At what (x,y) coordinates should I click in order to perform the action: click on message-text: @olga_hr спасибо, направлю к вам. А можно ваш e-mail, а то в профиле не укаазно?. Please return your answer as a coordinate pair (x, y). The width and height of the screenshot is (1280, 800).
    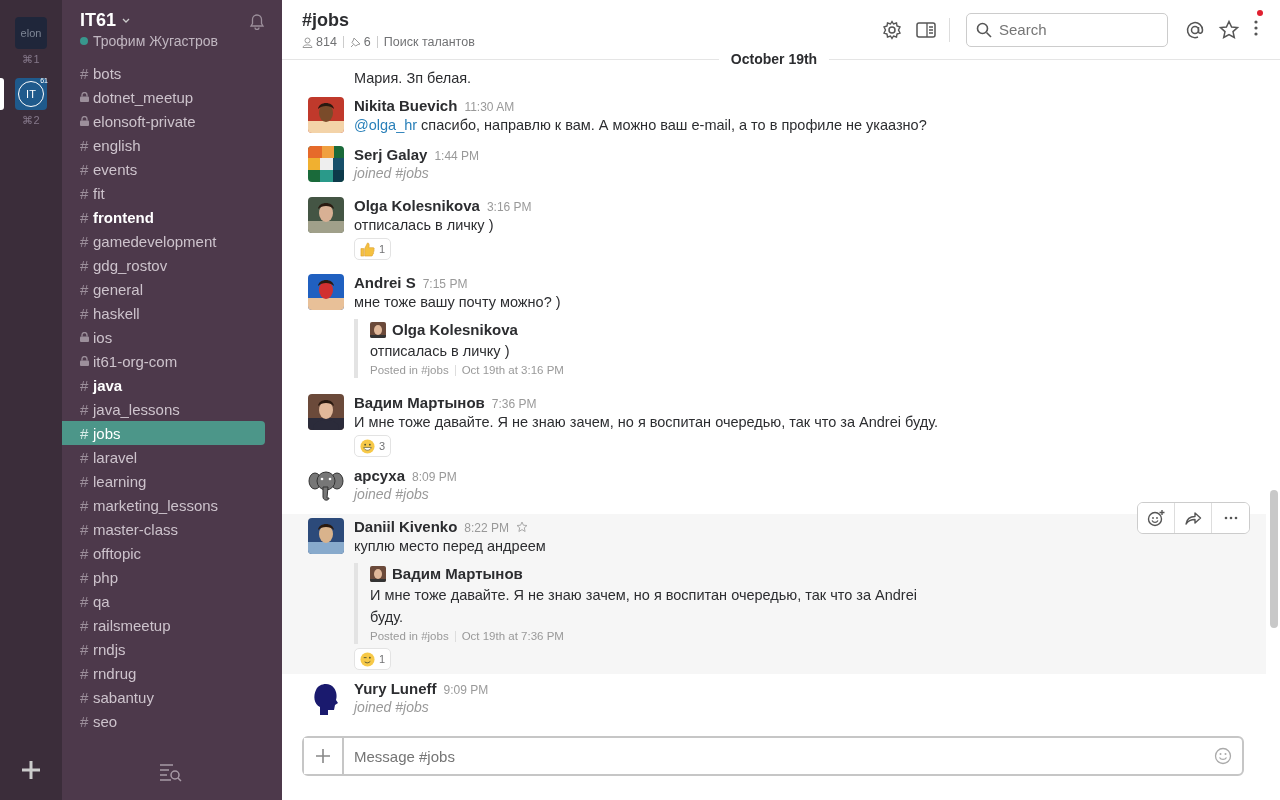
    Looking at the image, I should click on (640, 125).